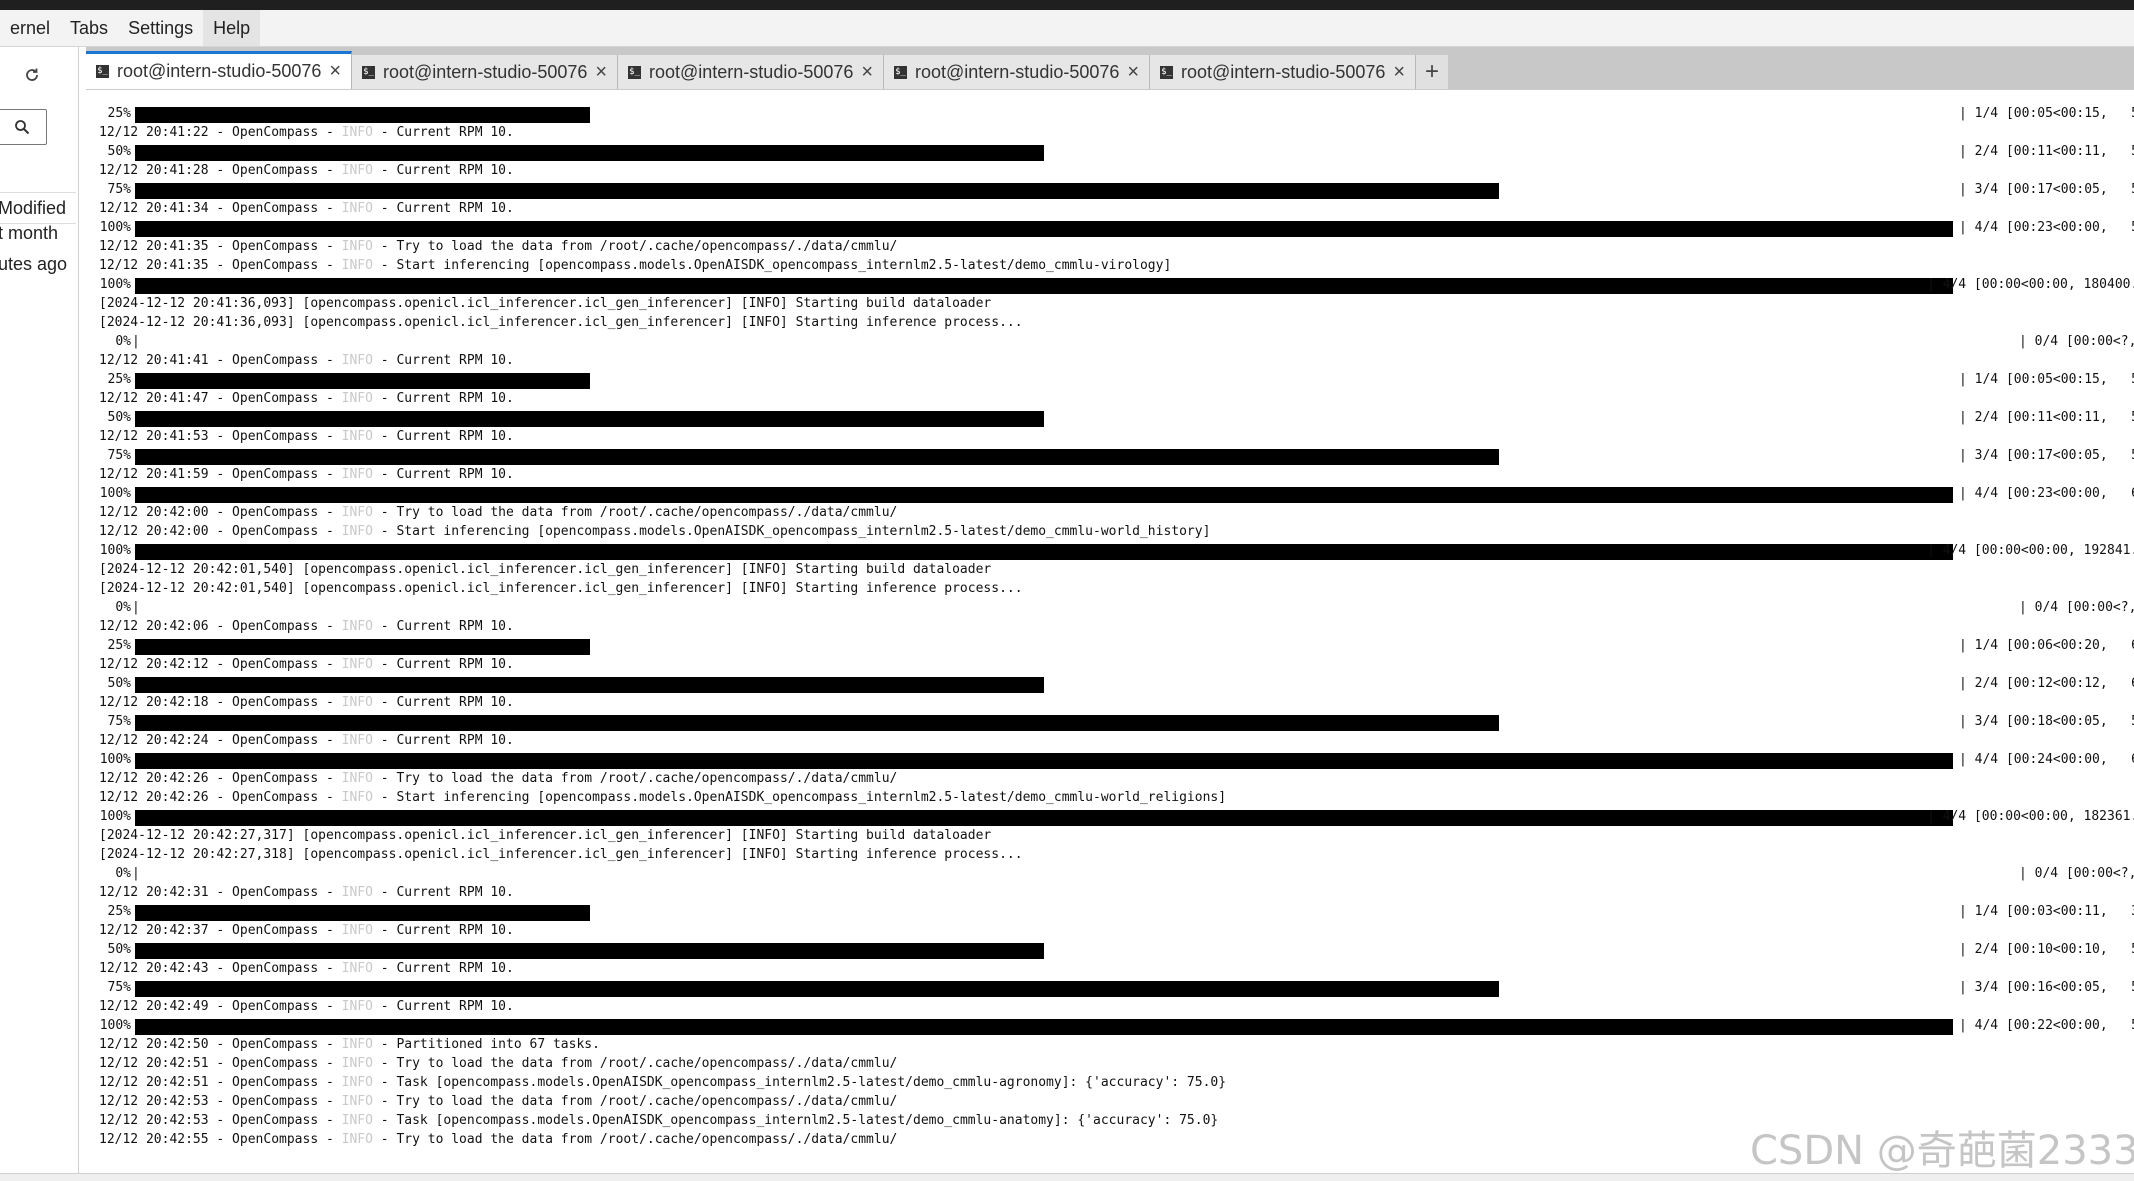 This screenshot has height=1181, width=2134. I want to click on progress-line: 25%|| 1/4 [00:05<00:15, 5., so click(1116, 113).